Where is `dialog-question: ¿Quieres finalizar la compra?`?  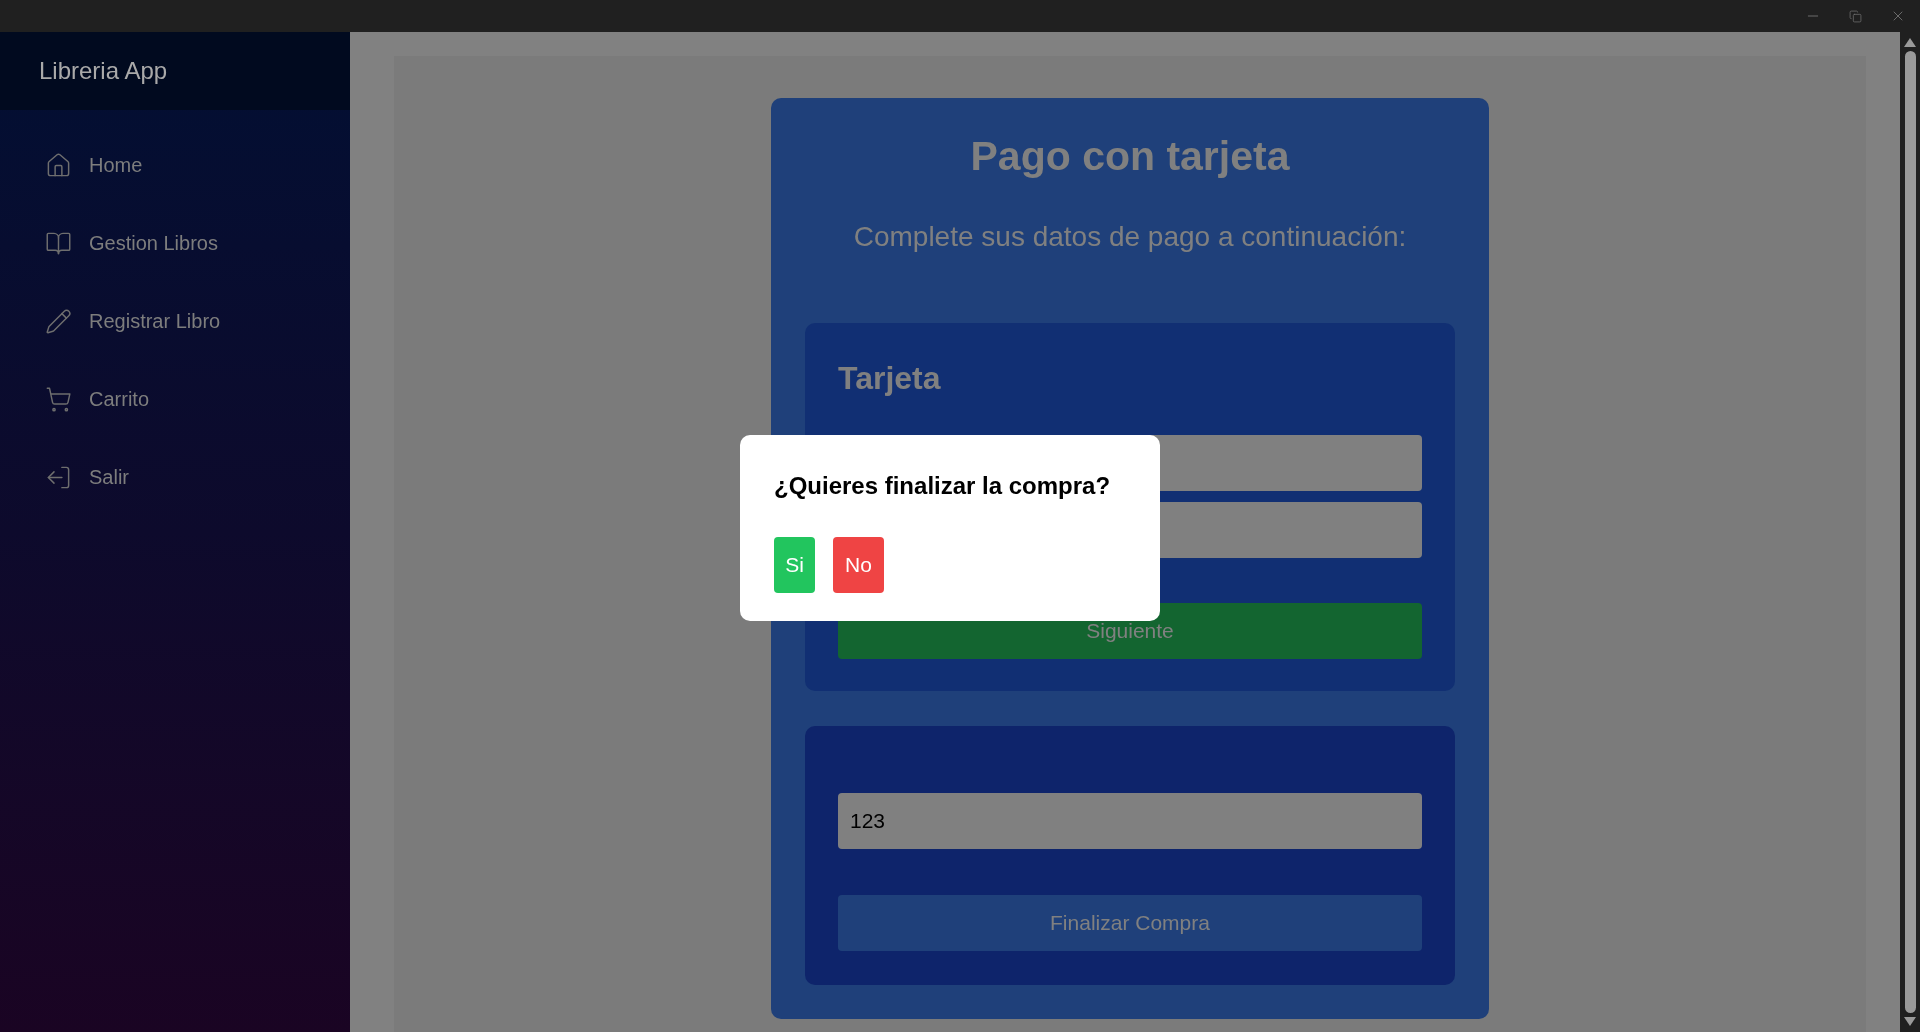 dialog-question: ¿Quieres finalizar la compra? is located at coordinates (943, 486).